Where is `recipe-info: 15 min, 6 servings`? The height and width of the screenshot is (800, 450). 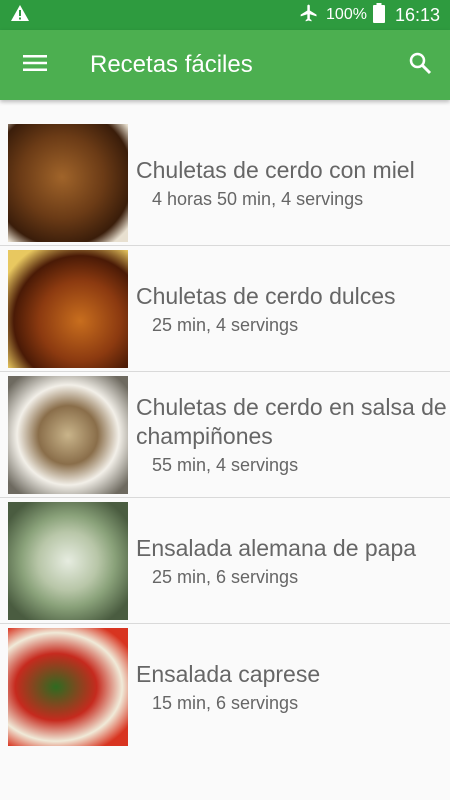
recipe-info: 15 min, 6 servings is located at coordinates (225, 703).